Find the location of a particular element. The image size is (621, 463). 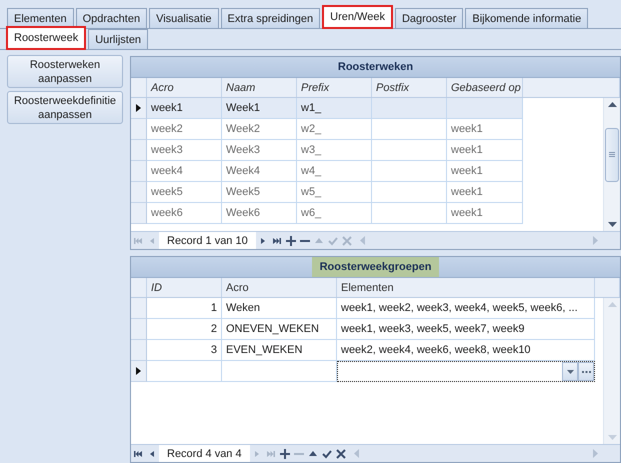

column-header: Elementen is located at coordinates (466, 288).